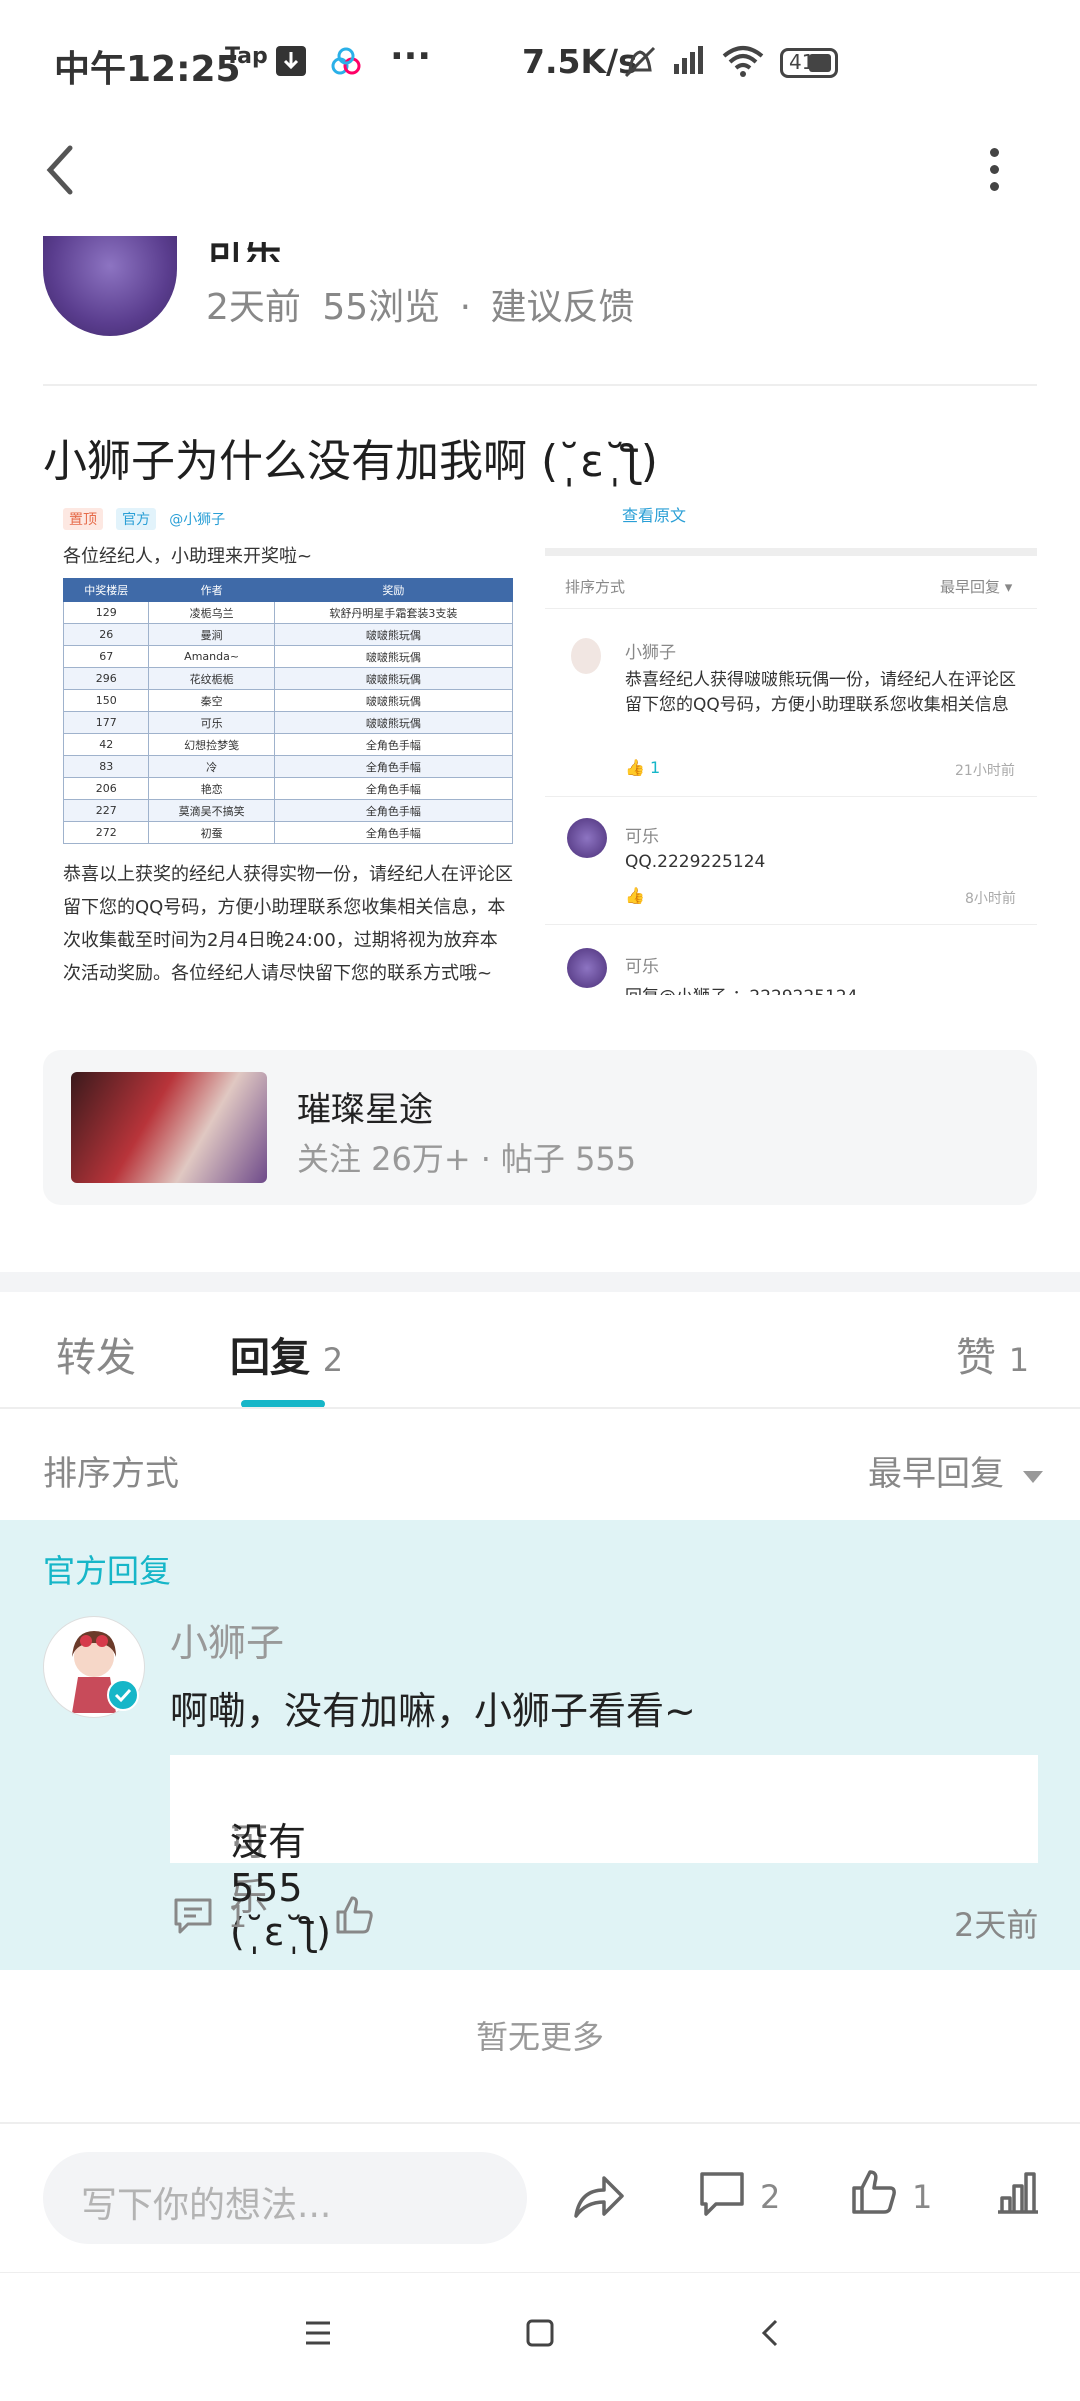 Image resolution: width=1080 pixels, height=2401 pixels. I want to click on table-row: 150 秦空 啵啵熊玩偶, so click(288, 700).